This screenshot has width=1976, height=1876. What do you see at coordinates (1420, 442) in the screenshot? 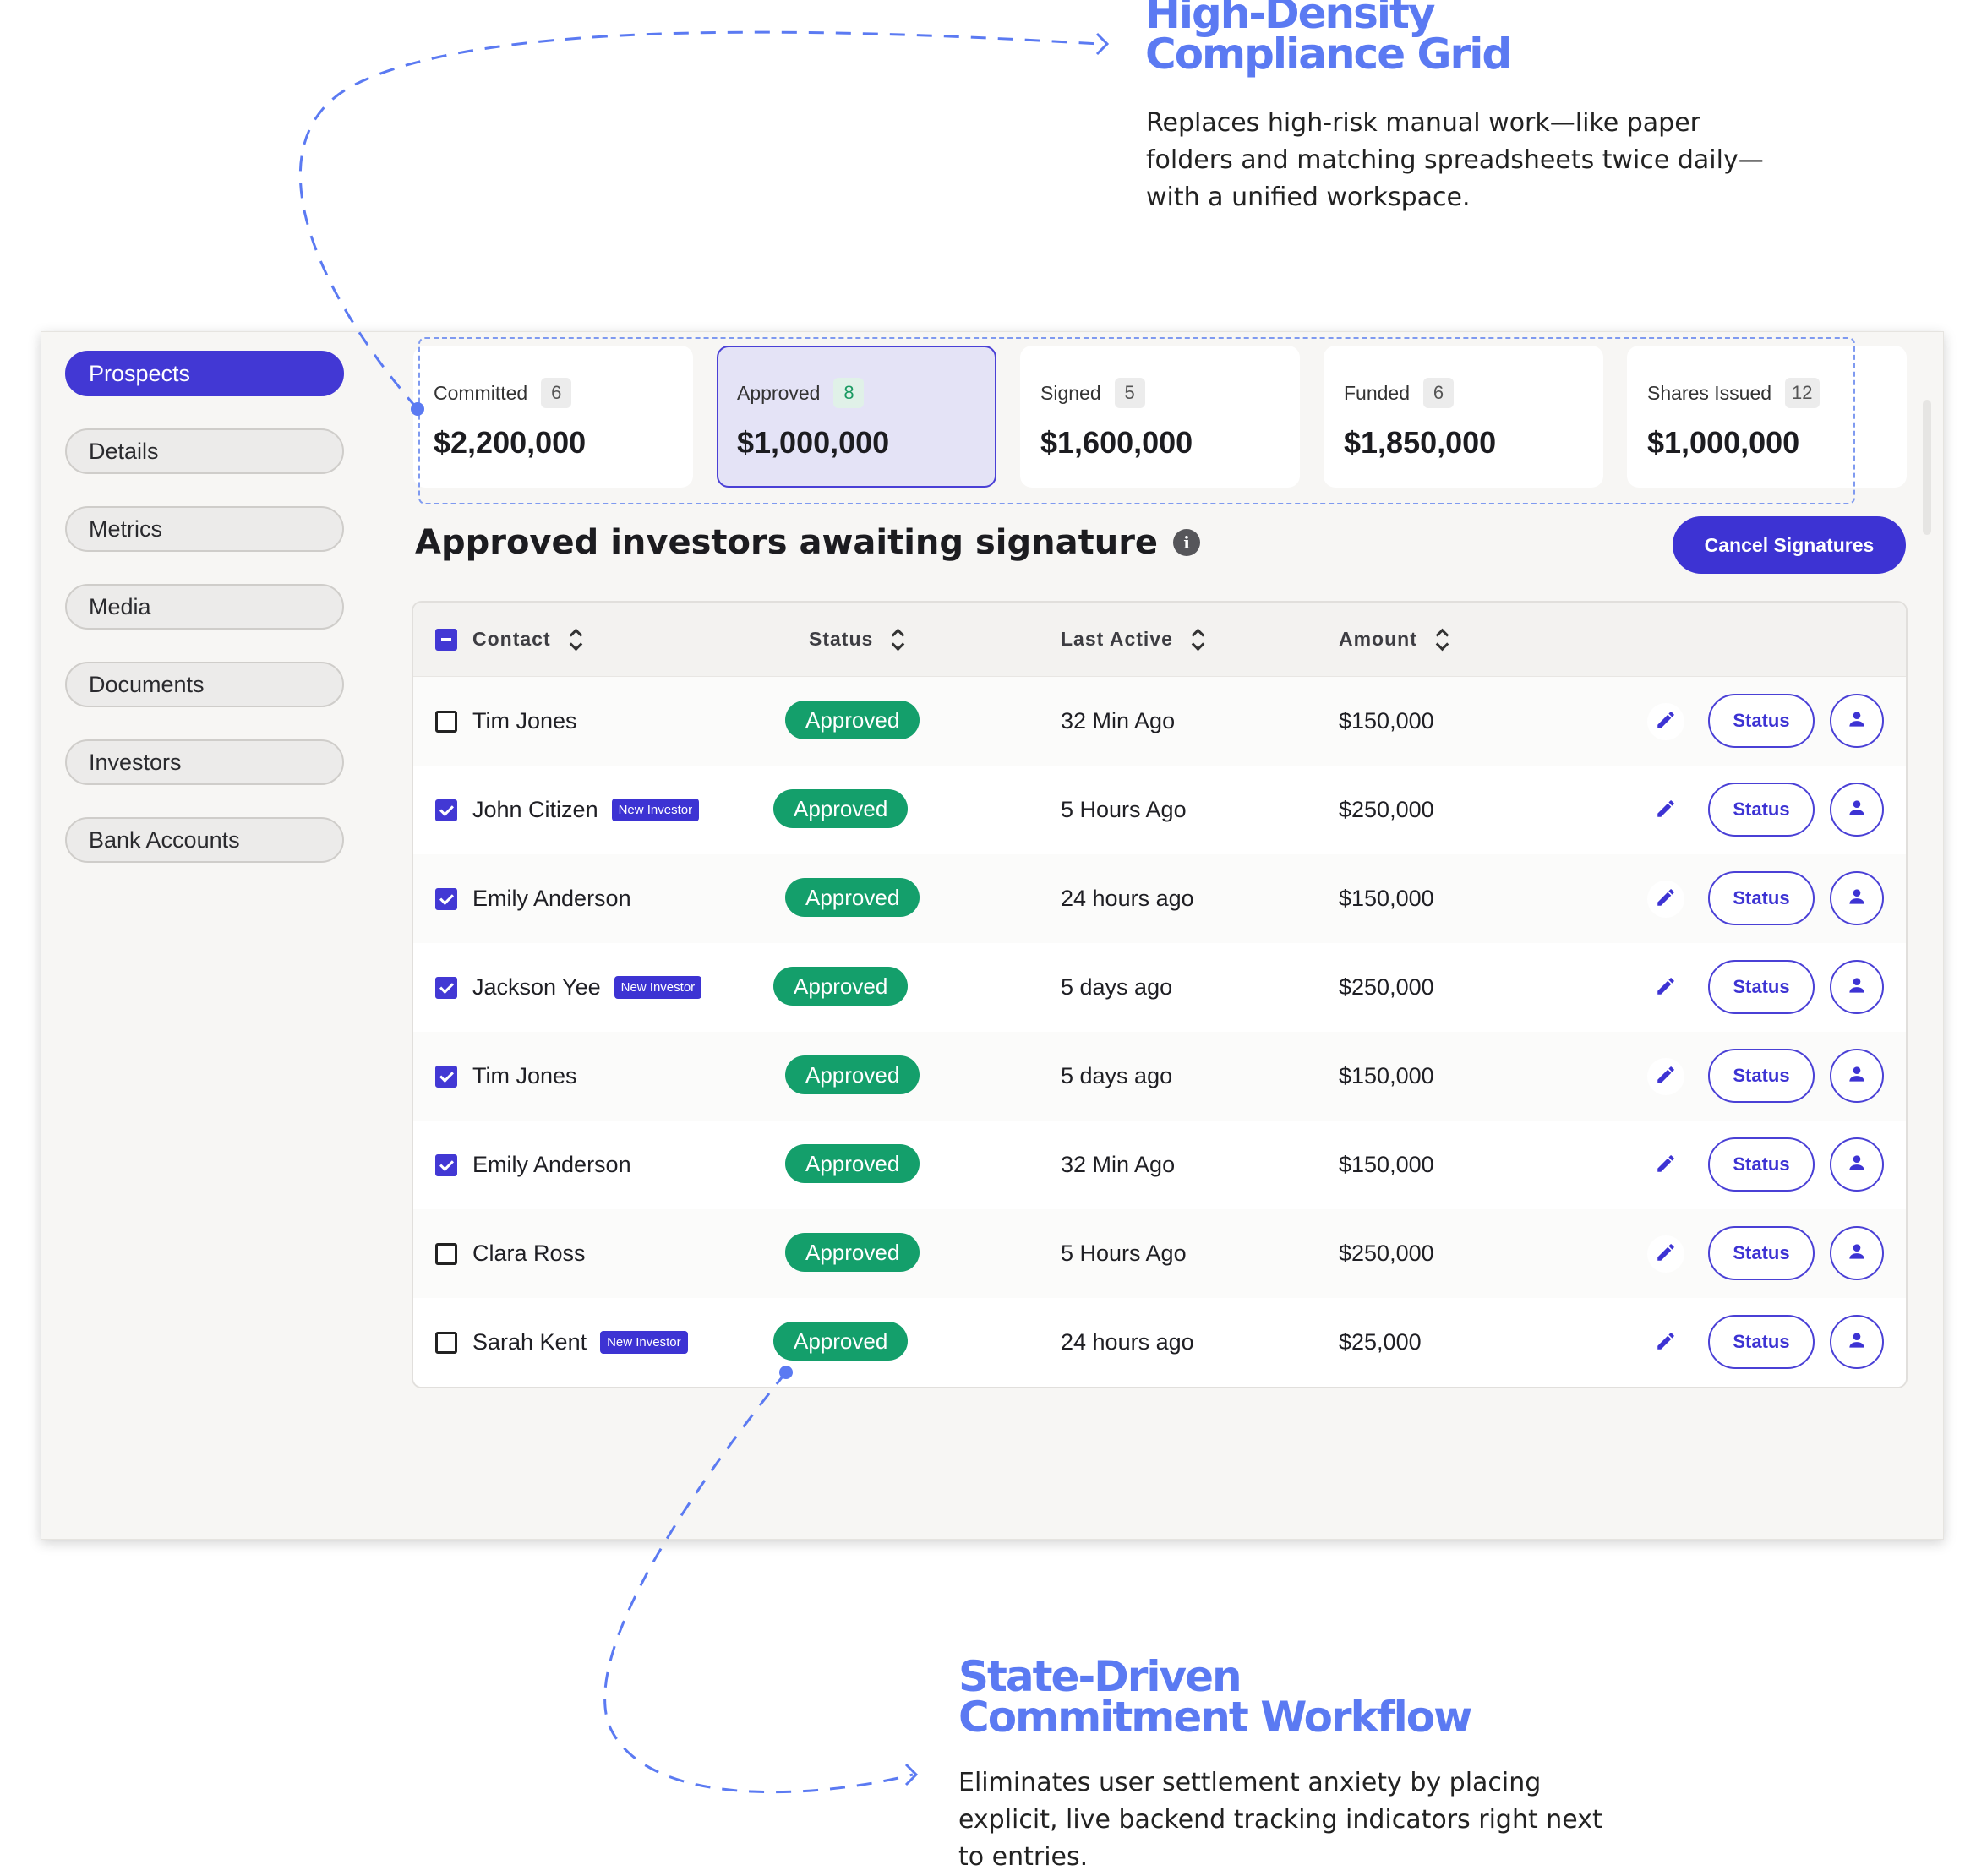
I see `stat-amount: $1,850,000` at bounding box center [1420, 442].